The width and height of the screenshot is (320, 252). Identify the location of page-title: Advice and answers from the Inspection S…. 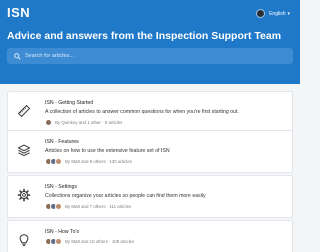
(144, 36).